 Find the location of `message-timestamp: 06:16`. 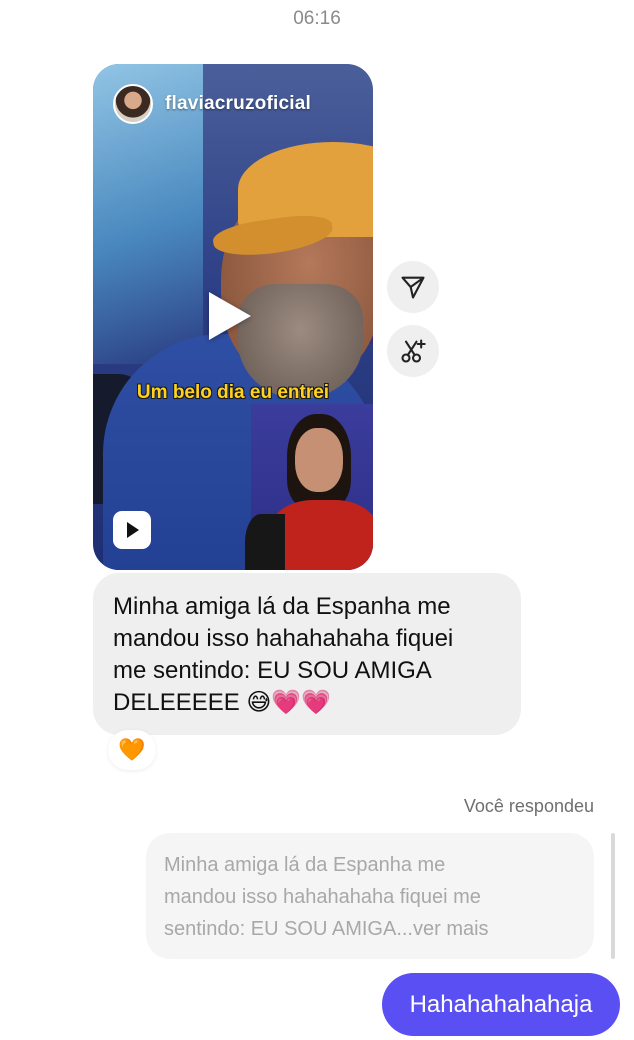

message-timestamp: 06:16 is located at coordinates (317, 18).